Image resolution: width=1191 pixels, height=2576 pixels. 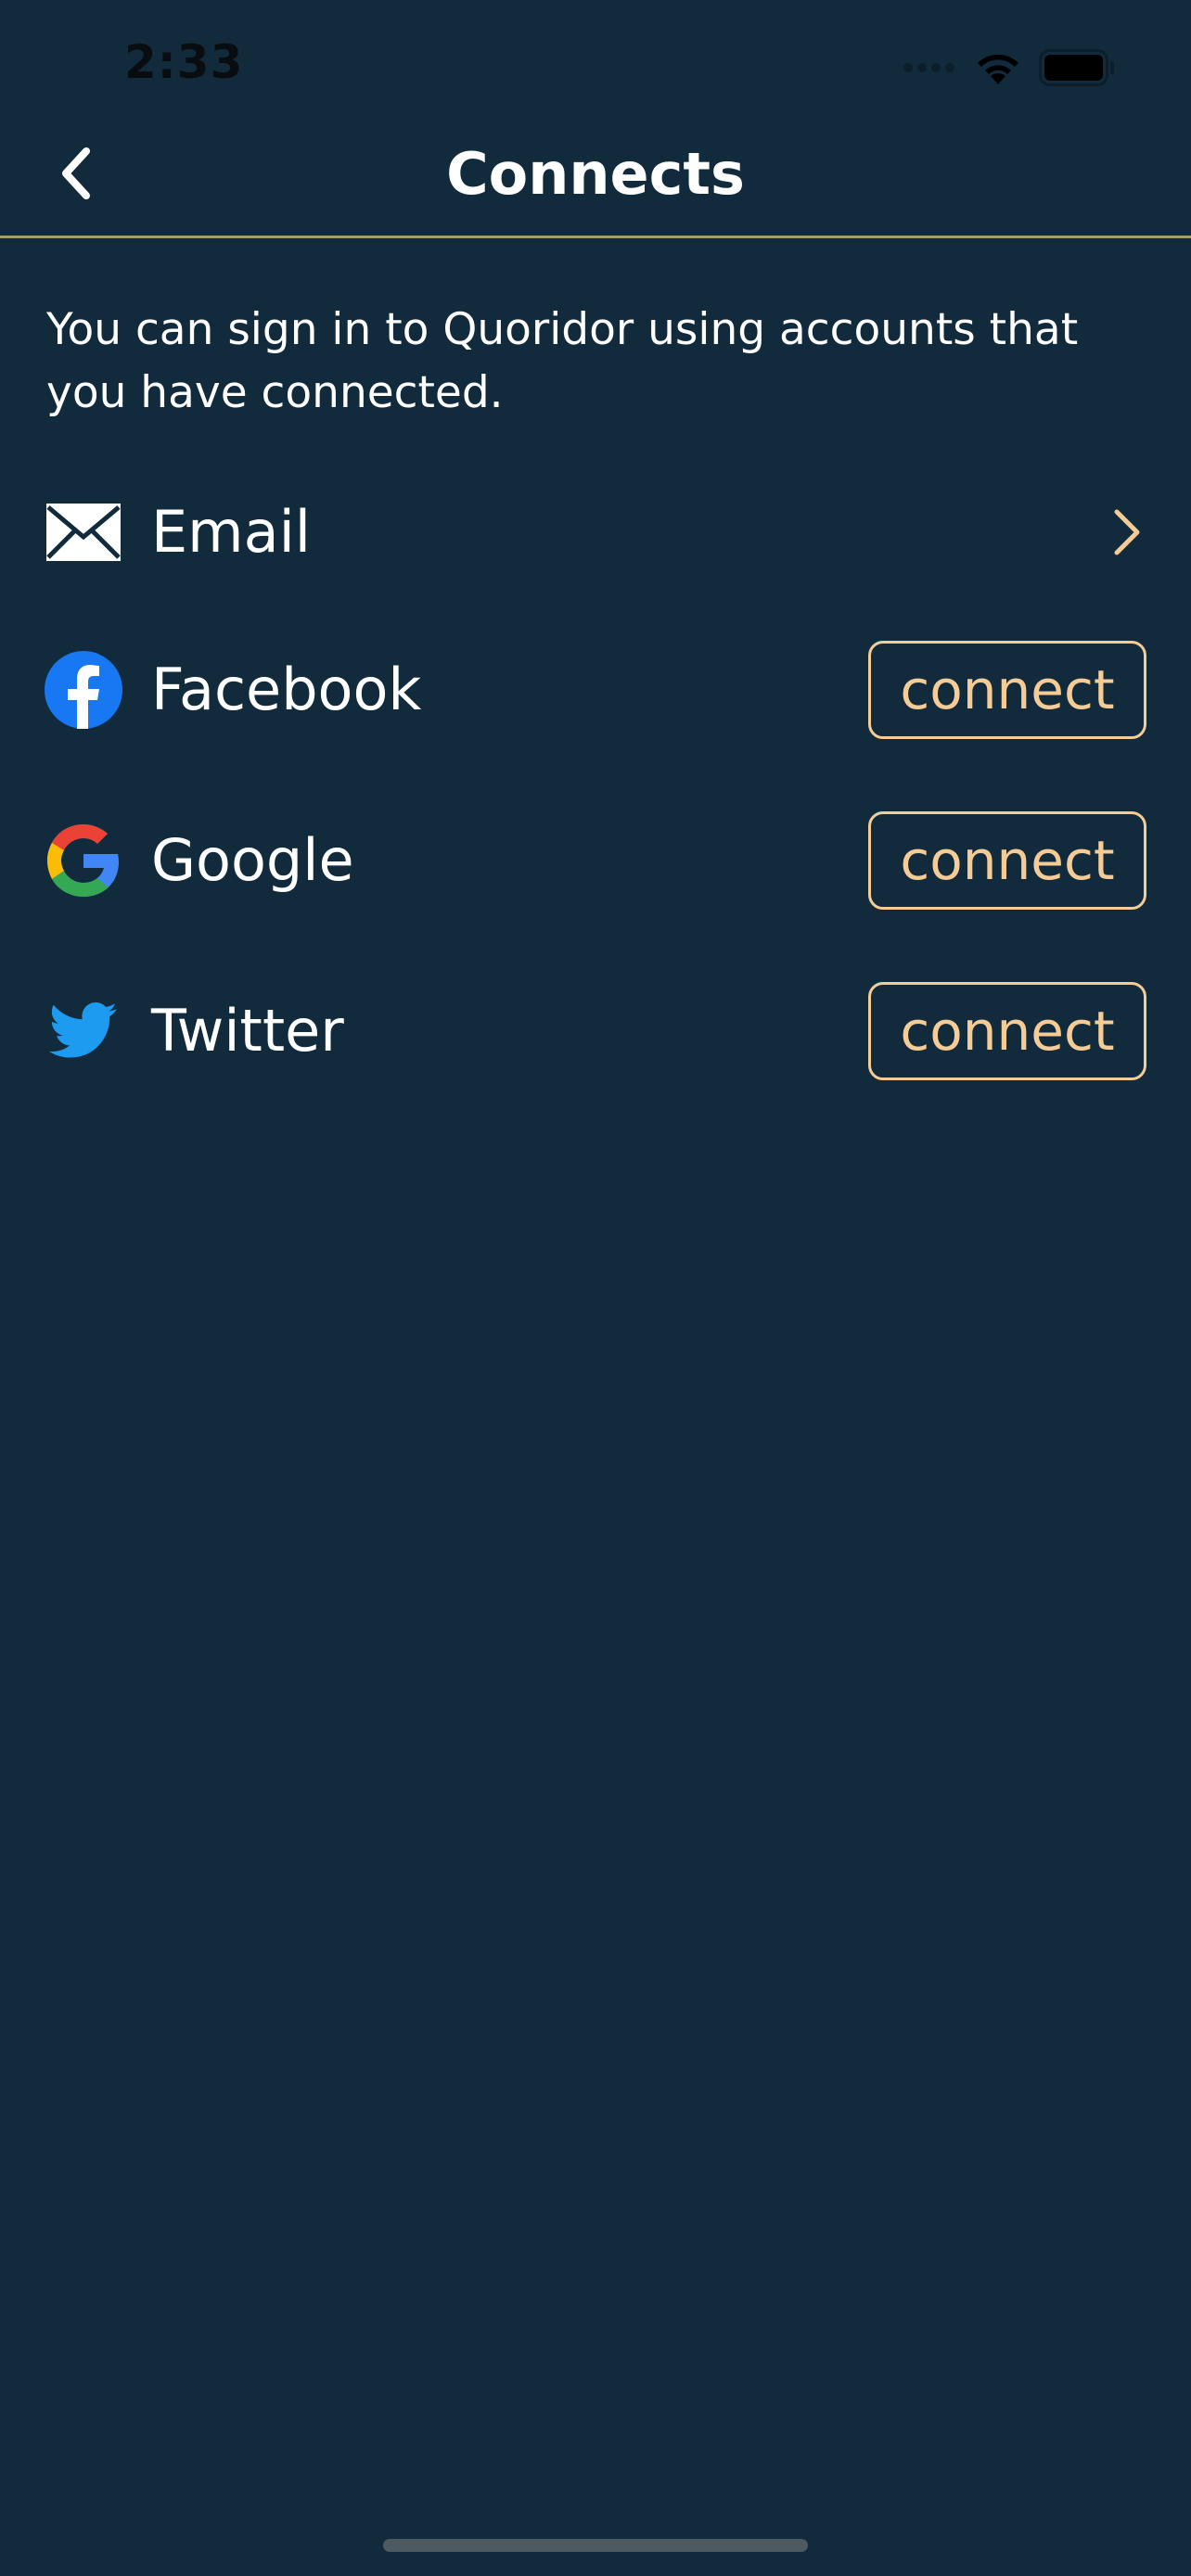 What do you see at coordinates (1007, 860) in the screenshot?
I see `connect-google-button: connect` at bounding box center [1007, 860].